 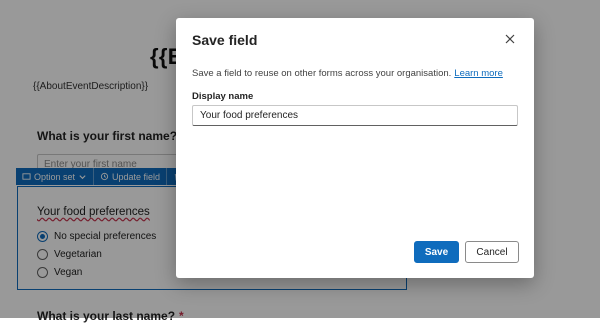 What do you see at coordinates (492, 252) in the screenshot?
I see `cancel-button: Cancel` at bounding box center [492, 252].